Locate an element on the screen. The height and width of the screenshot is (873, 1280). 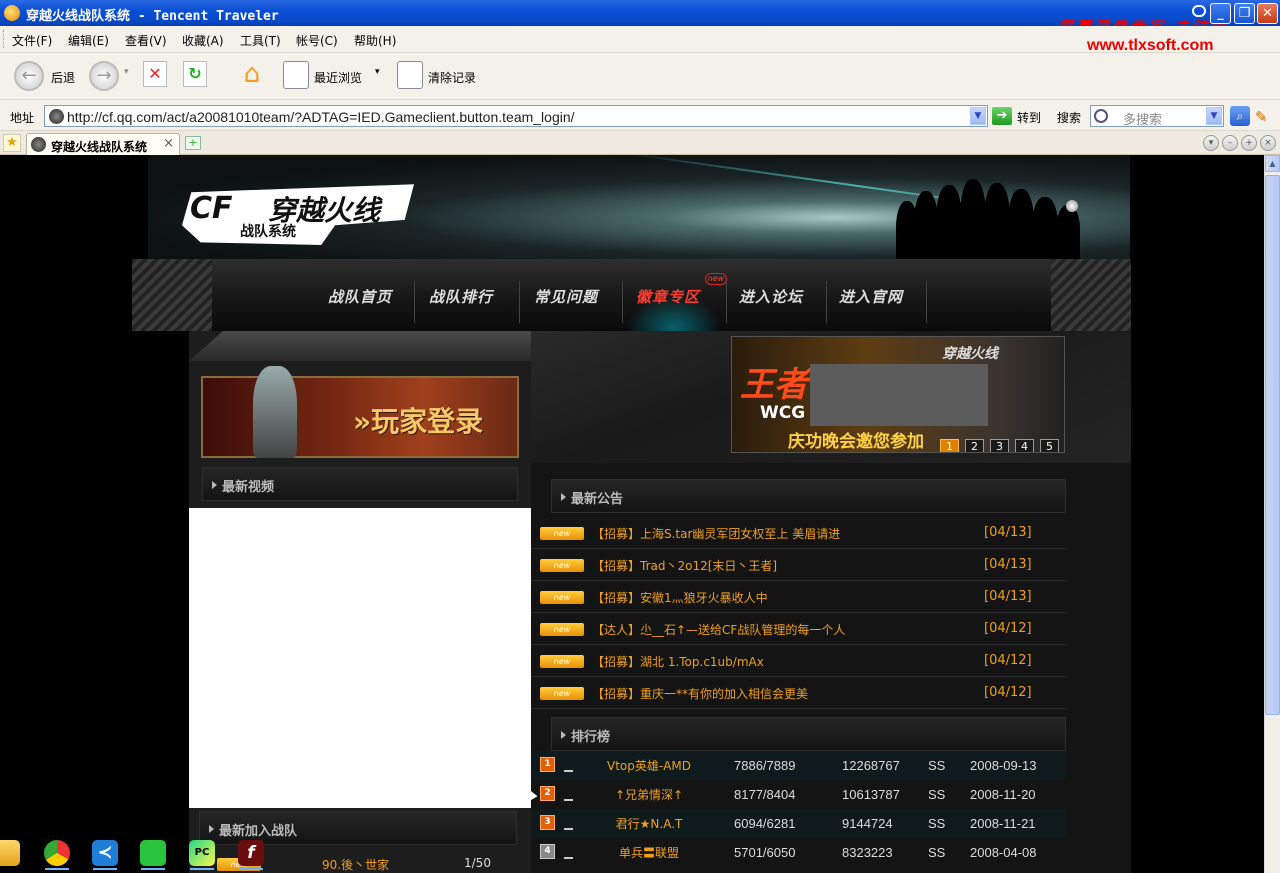
promo-page-5: 5 is located at coordinates (1049, 445).